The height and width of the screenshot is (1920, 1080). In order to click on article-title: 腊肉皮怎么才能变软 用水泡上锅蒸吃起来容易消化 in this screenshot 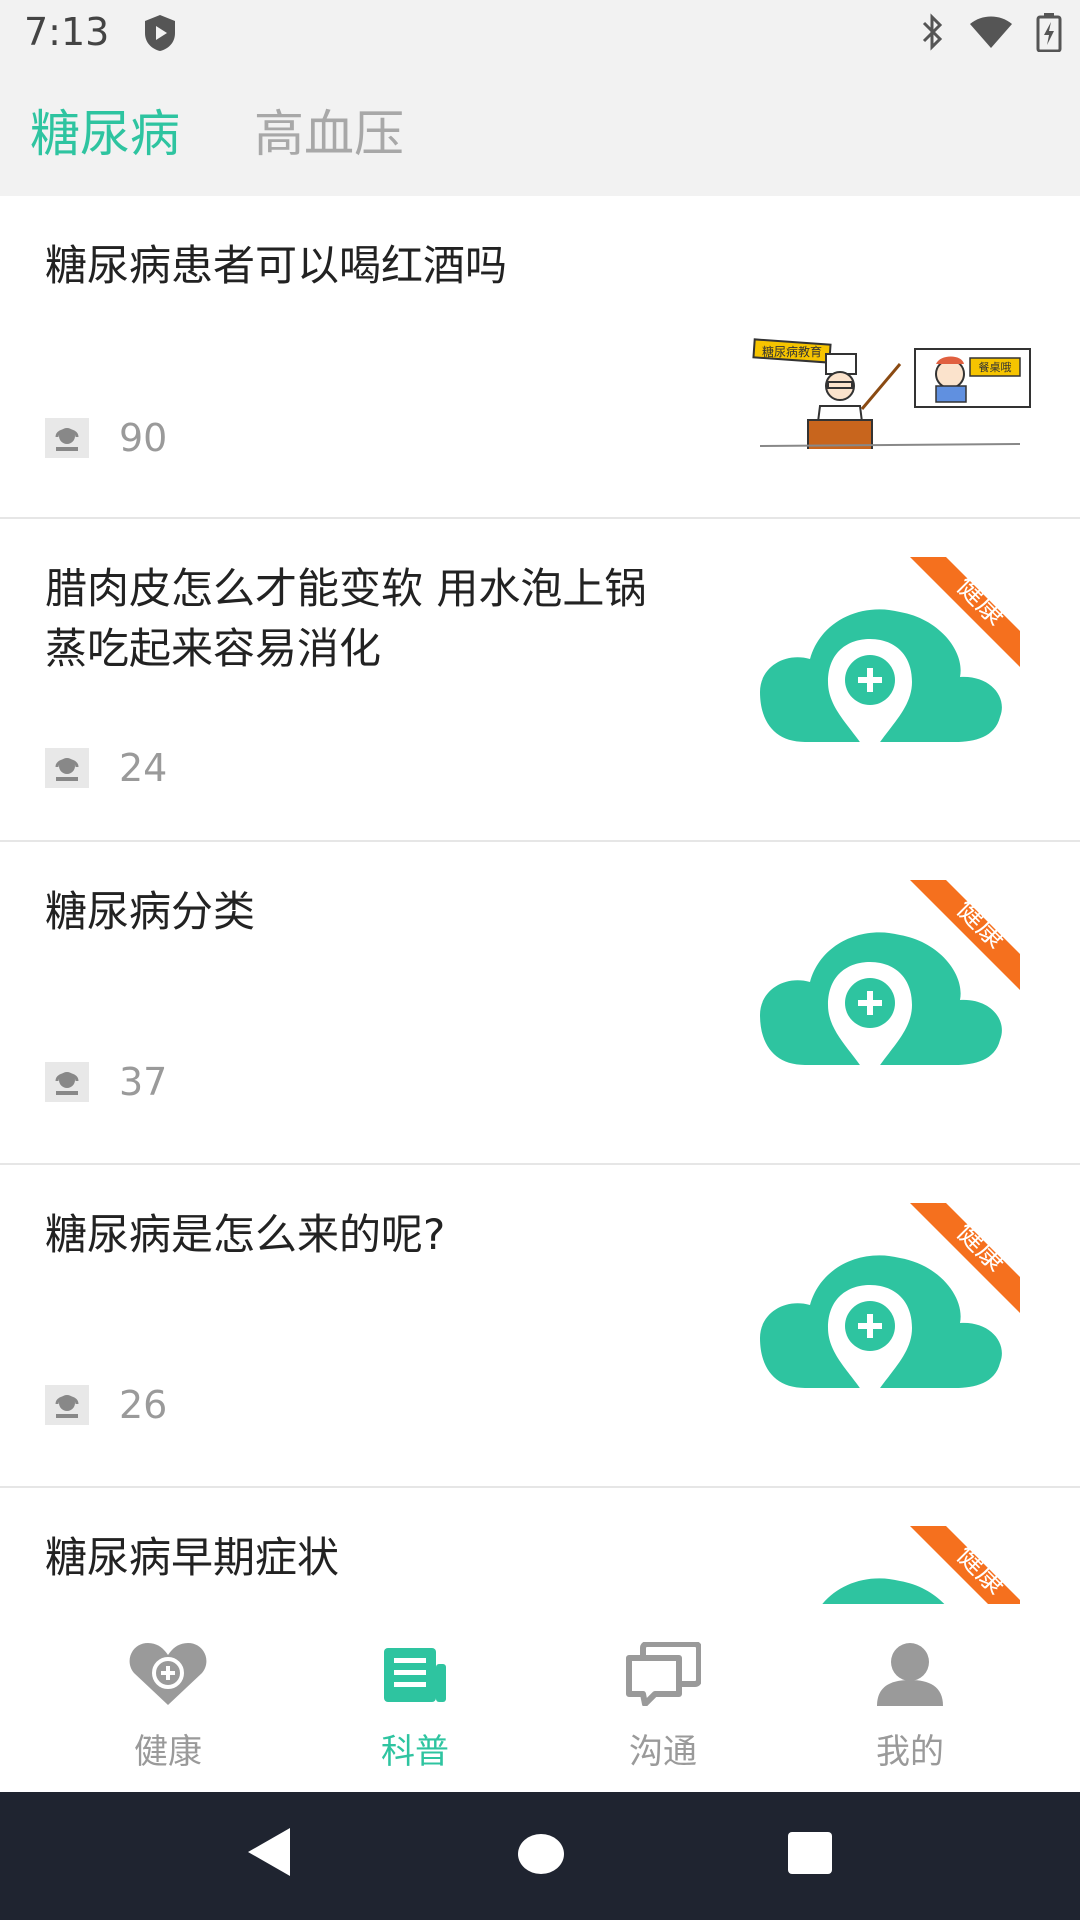, I will do `click(346, 618)`.